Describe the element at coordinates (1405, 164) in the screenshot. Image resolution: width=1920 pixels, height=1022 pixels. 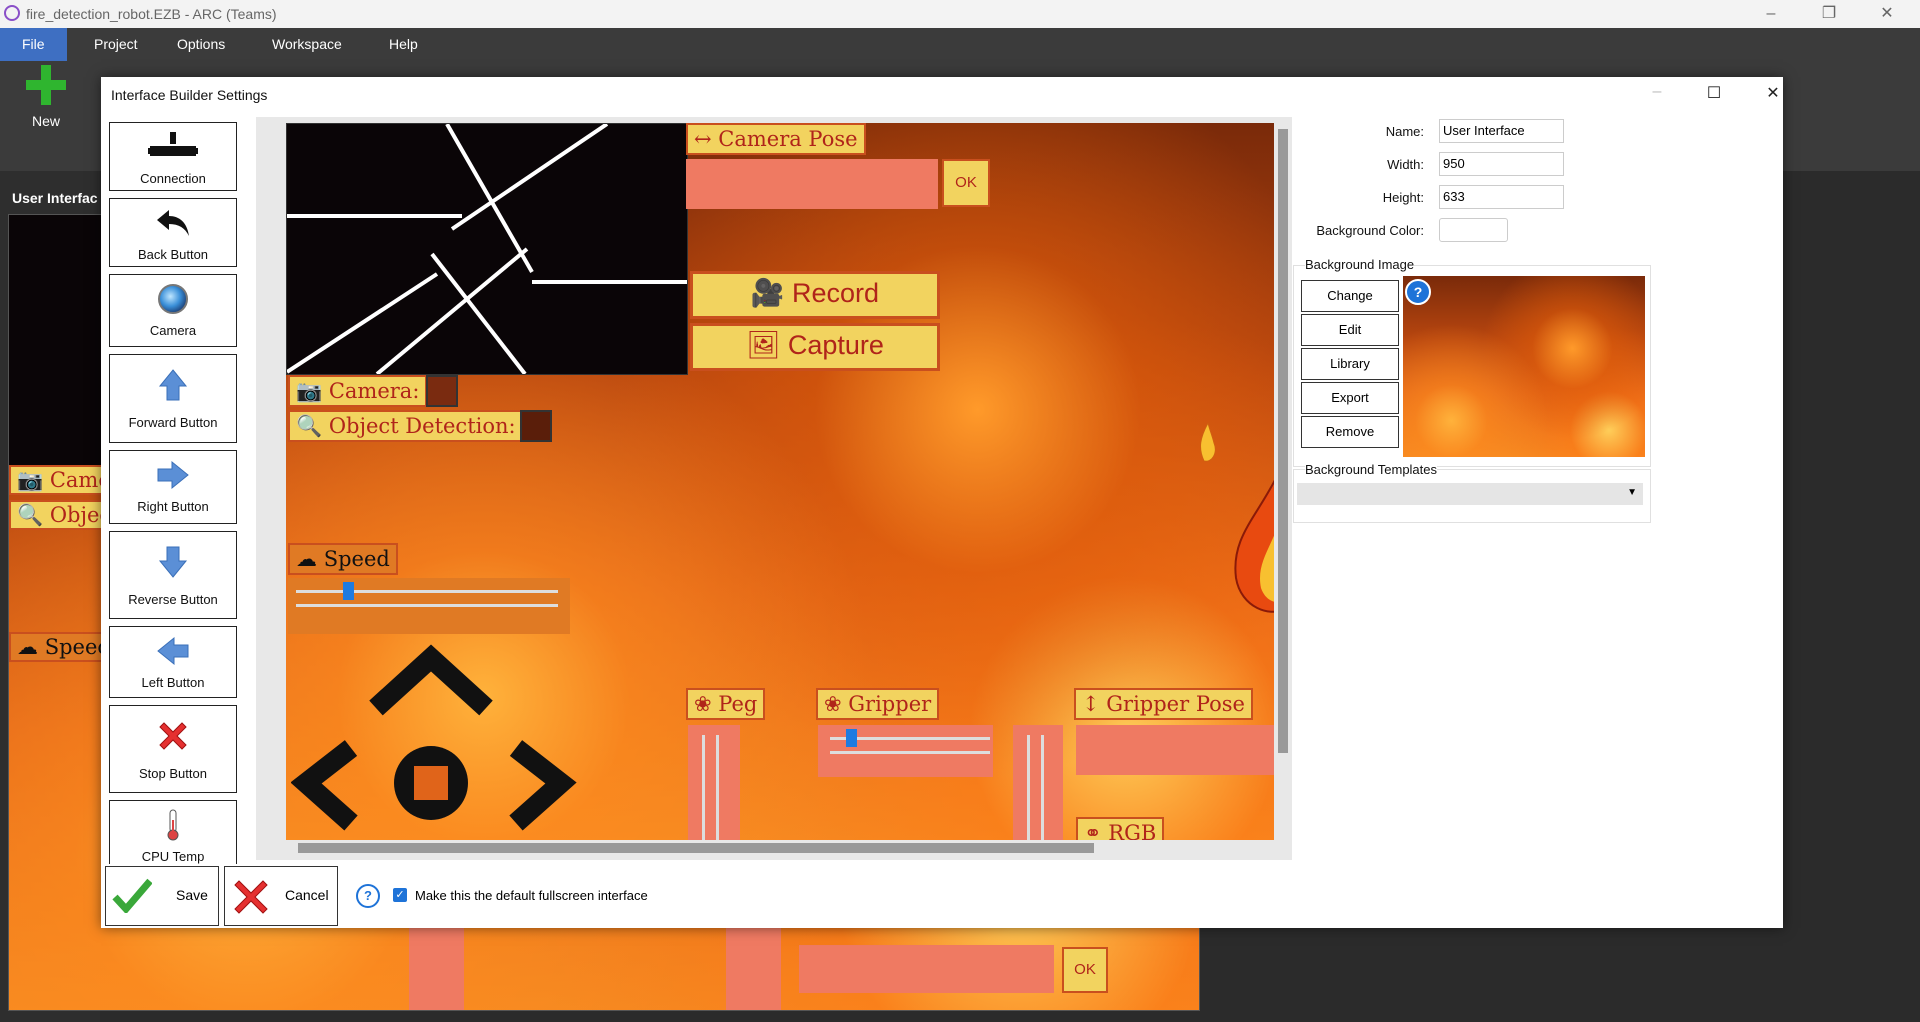
I see `width-label: Width:` at that location.